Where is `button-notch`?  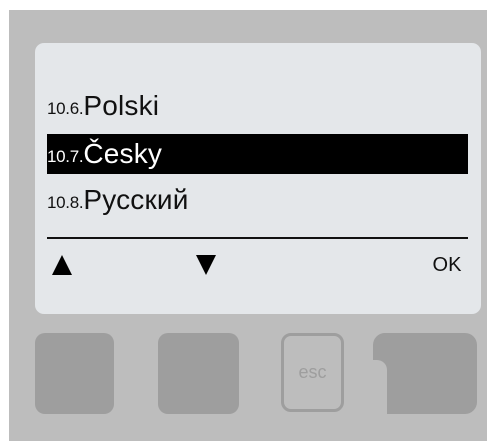 button-notch is located at coordinates (380, 387).